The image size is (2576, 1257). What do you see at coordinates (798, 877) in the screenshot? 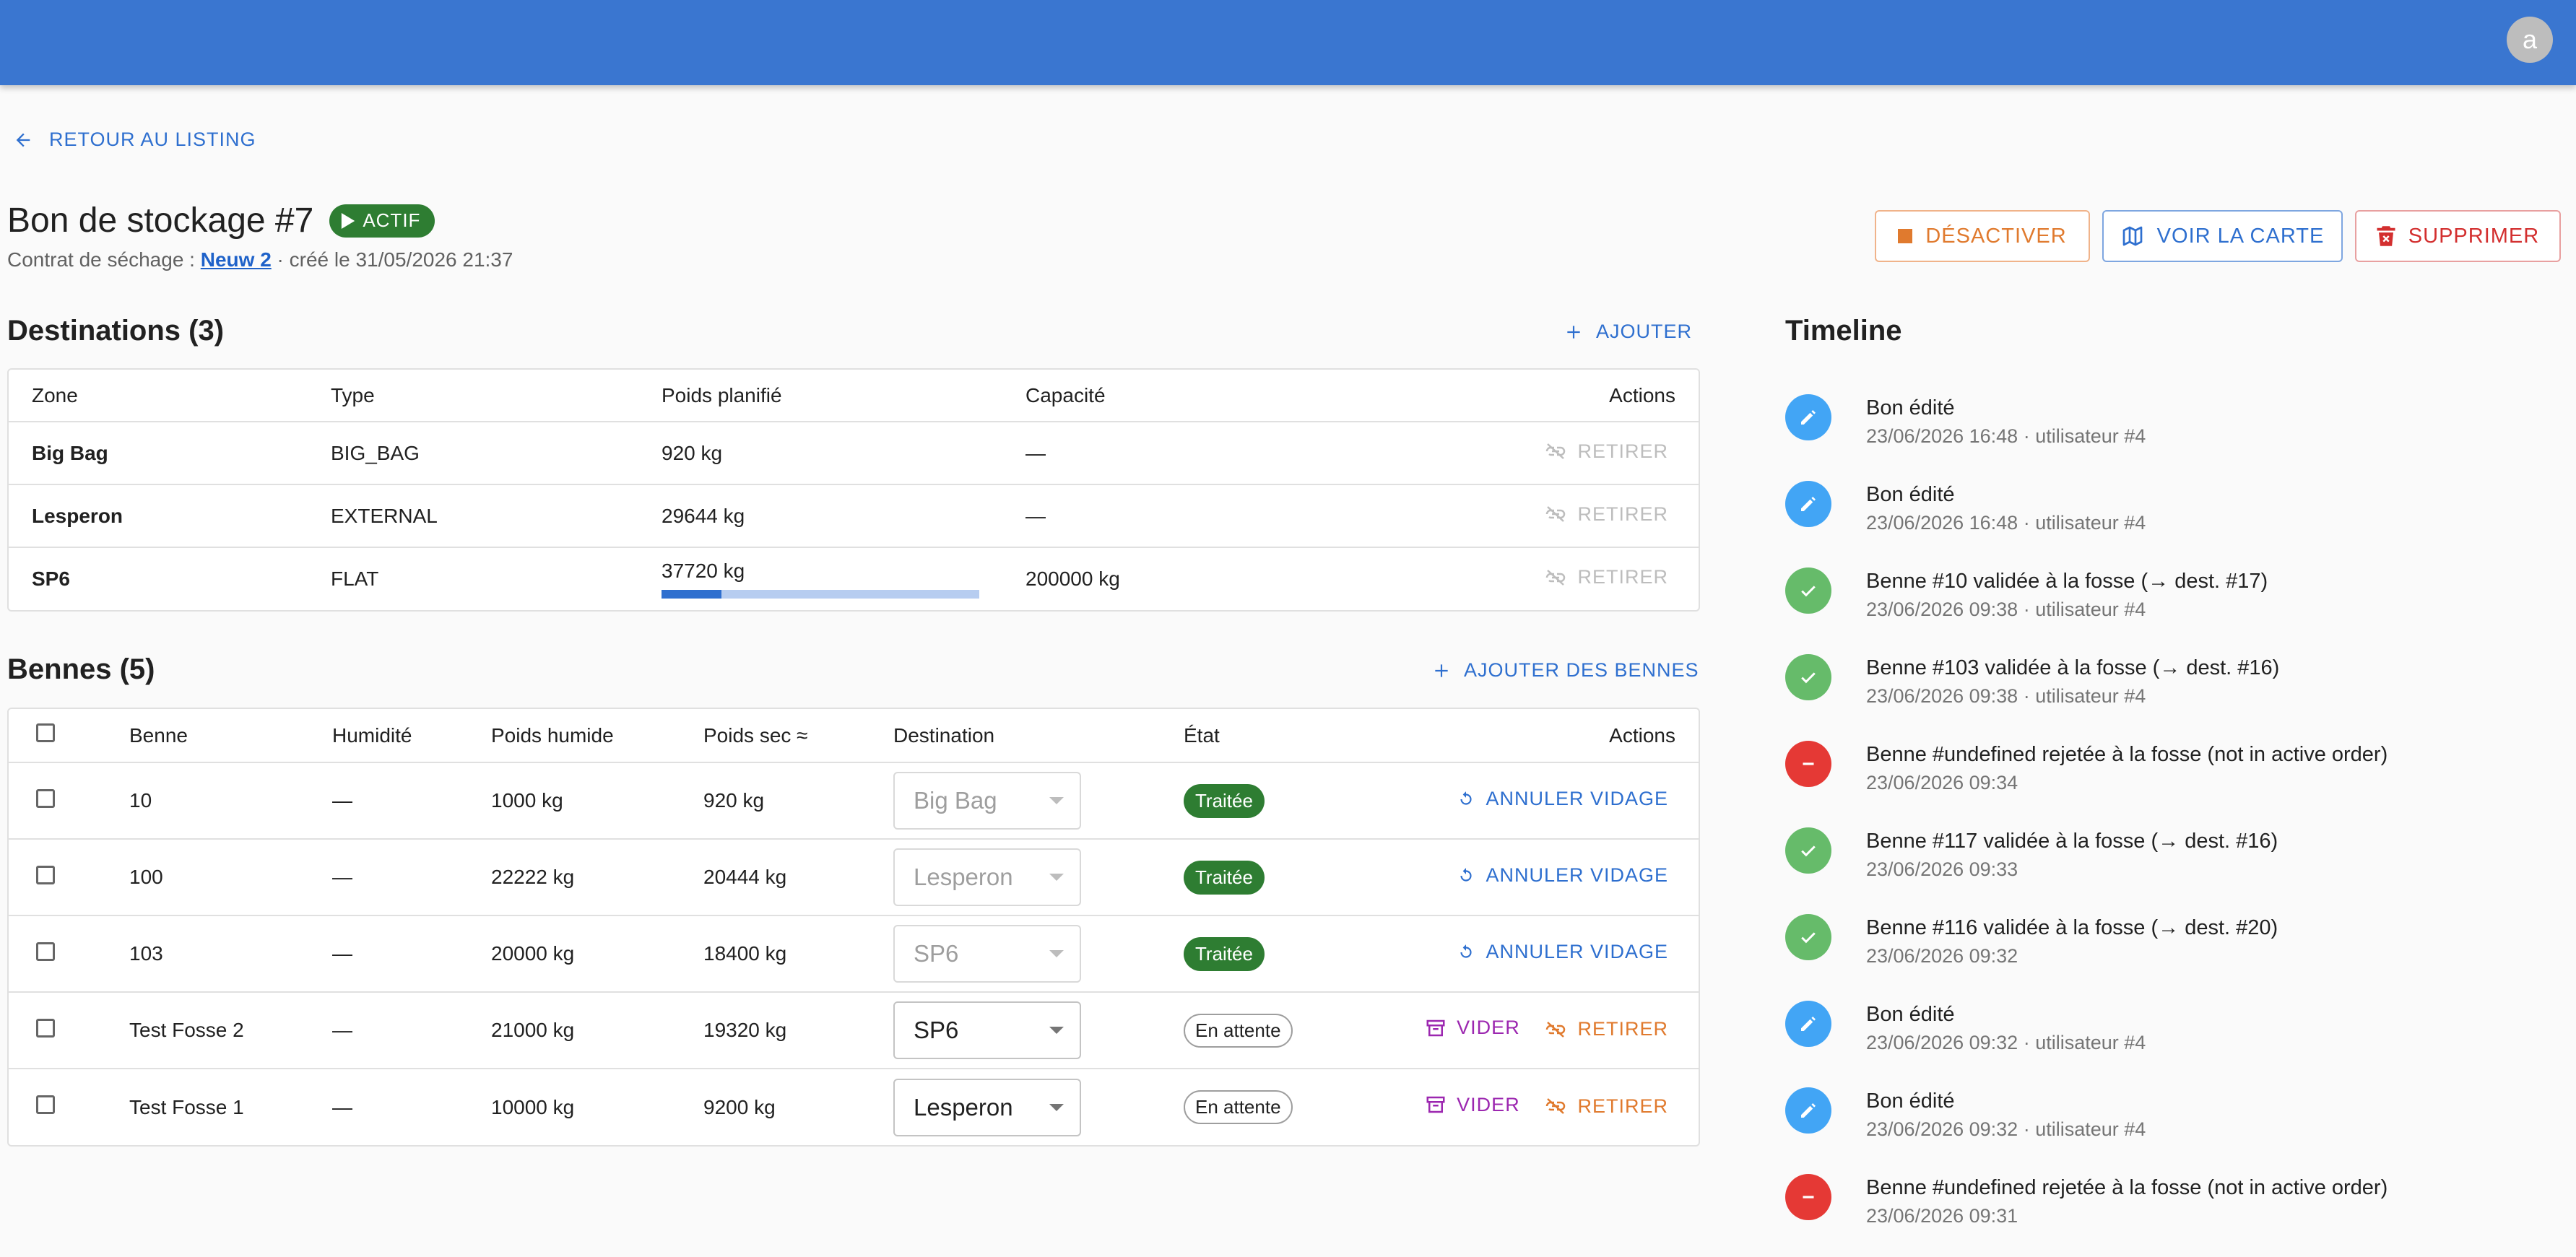
I see `dry-weight-cell: 20444 kg` at bounding box center [798, 877].